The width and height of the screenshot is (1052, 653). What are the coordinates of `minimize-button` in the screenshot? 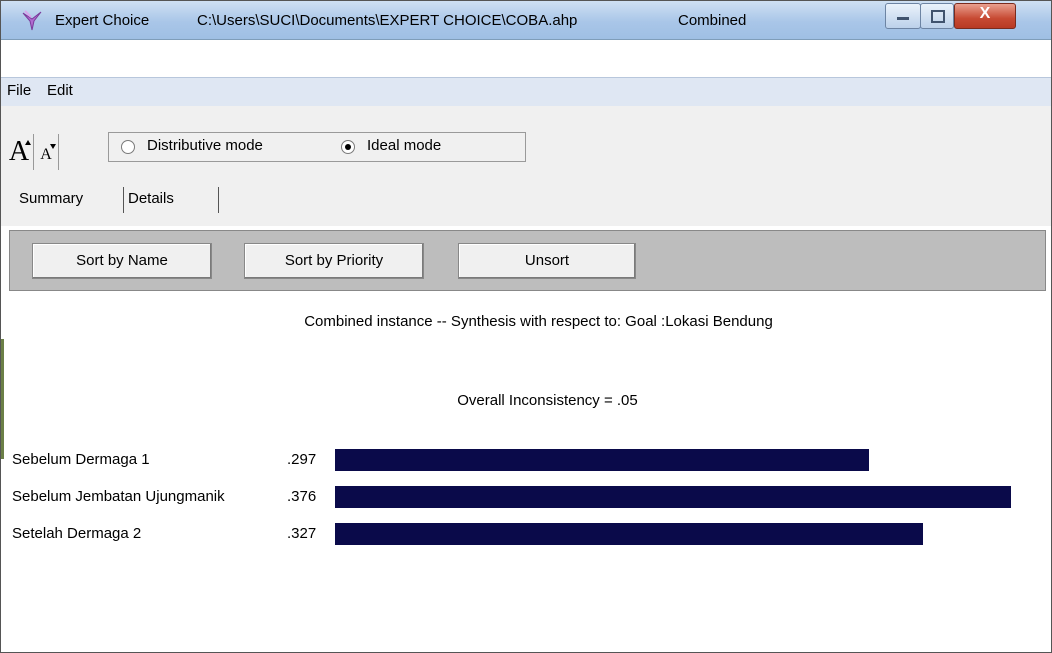 It's located at (903, 16).